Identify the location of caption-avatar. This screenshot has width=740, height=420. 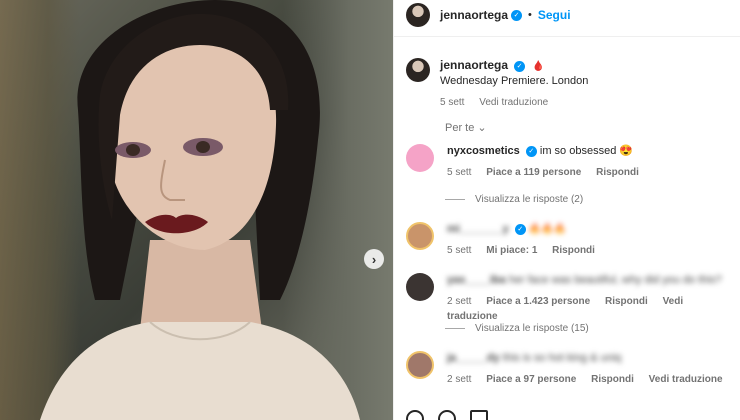
(418, 70).